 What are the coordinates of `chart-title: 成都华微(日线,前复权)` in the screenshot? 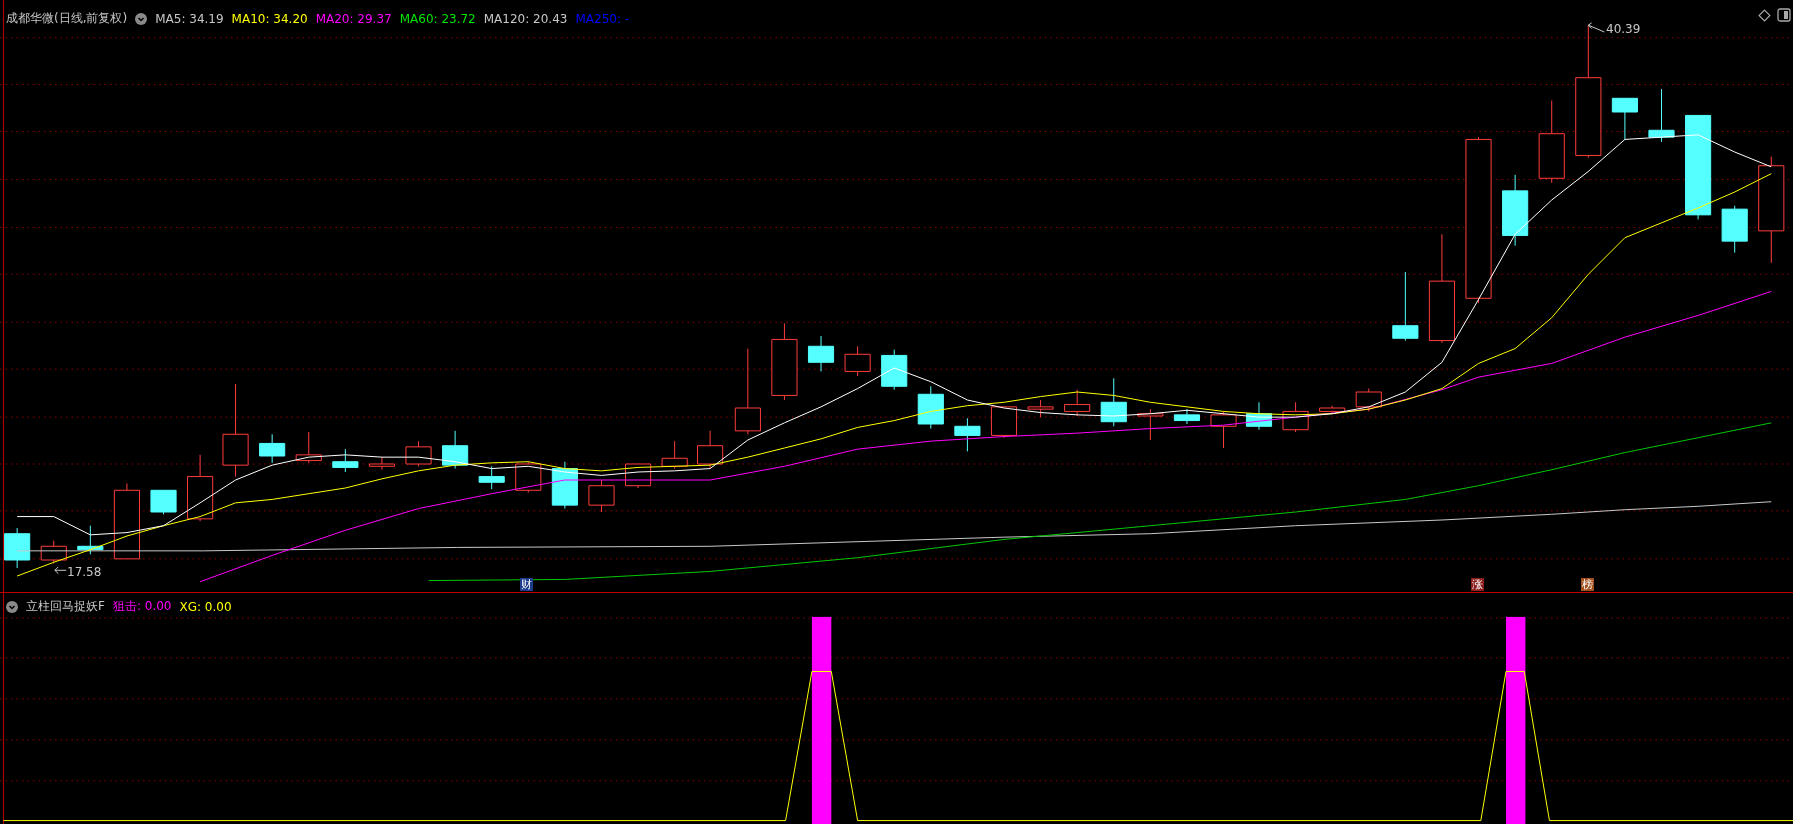 It's located at (67, 18).